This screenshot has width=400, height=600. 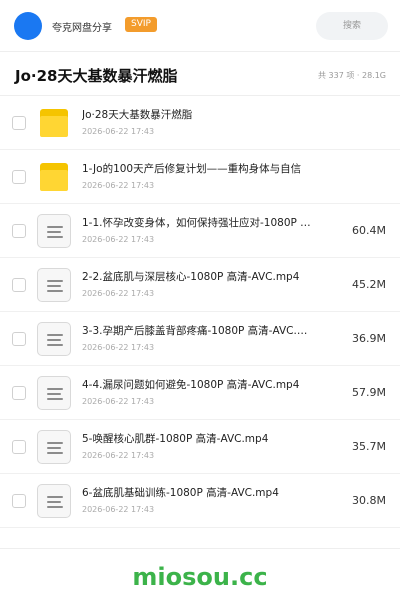 What do you see at coordinates (369, 338) in the screenshot?
I see `file-size: 36.9M` at bounding box center [369, 338].